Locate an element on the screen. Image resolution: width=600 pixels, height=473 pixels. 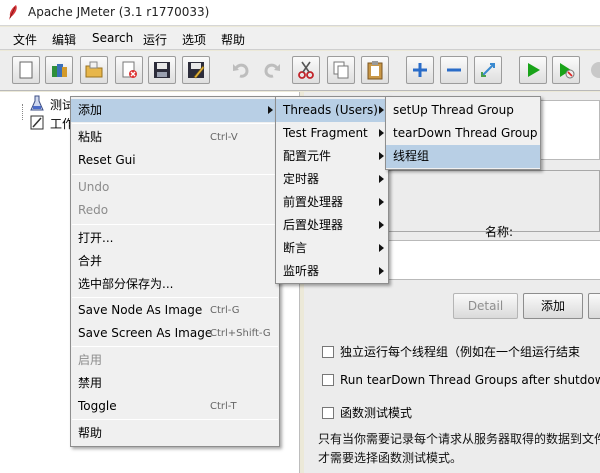
start-no-pause-button is located at coordinates (566, 70).